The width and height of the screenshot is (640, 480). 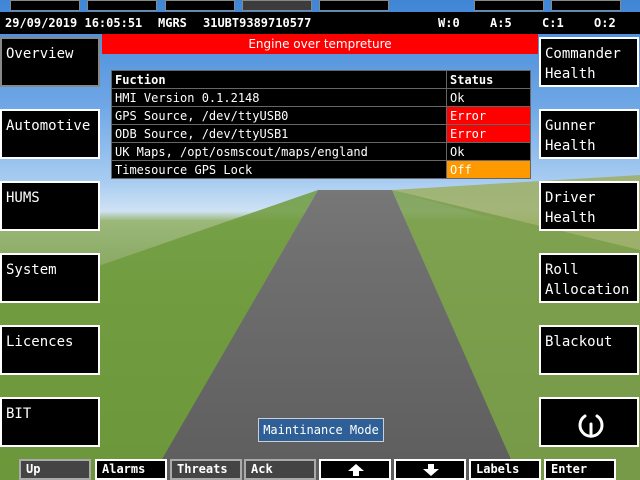 I want to click on function-cell: GPS Source, /dev/ttyUSB0, so click(x=279, y=115).